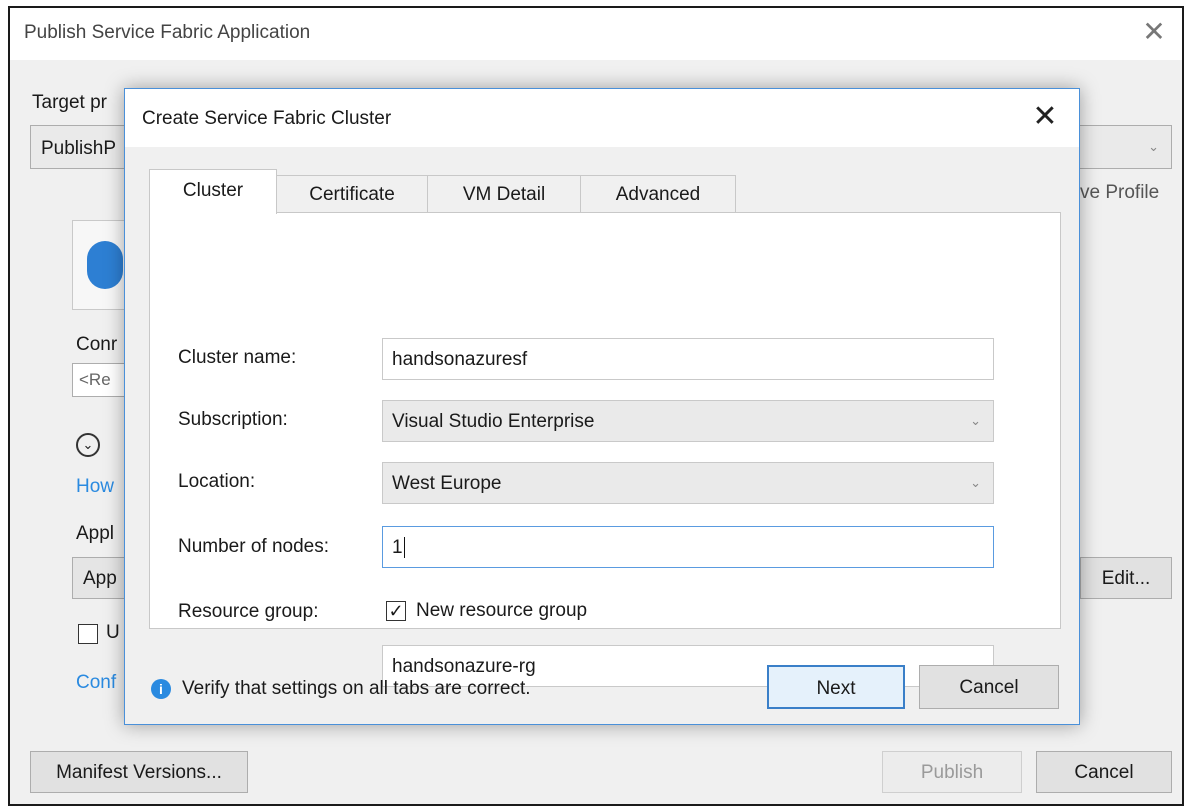 The height and width of the screenshot is (810, 1190). I want to click on new-resource-group-checkbox: ✓, so click(396, 611).